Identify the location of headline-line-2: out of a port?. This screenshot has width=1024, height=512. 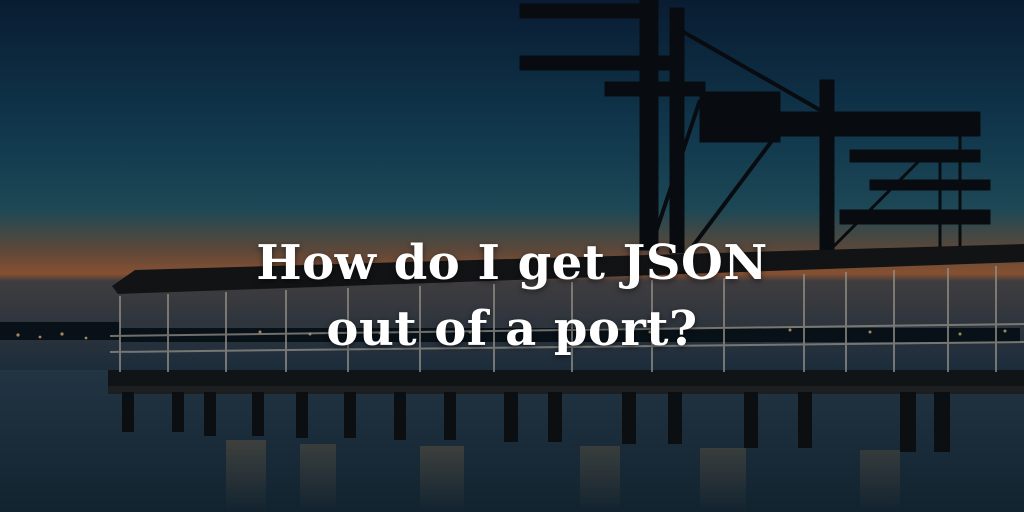
(512, 329).